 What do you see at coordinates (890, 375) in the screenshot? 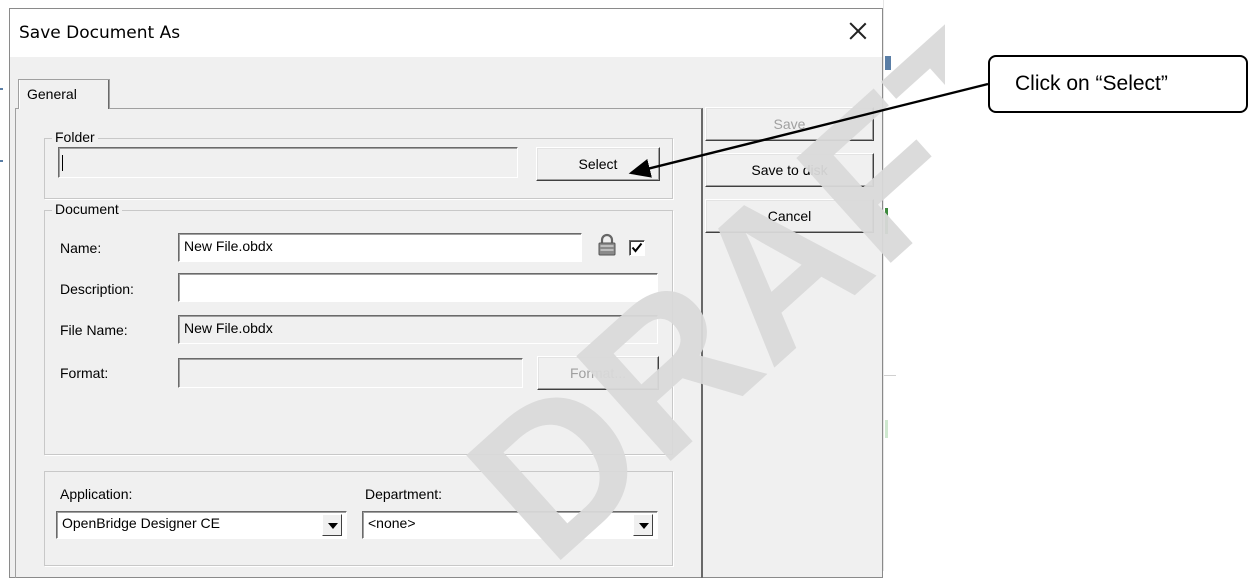
I see `background-rule` at bounding box center [890, 375].